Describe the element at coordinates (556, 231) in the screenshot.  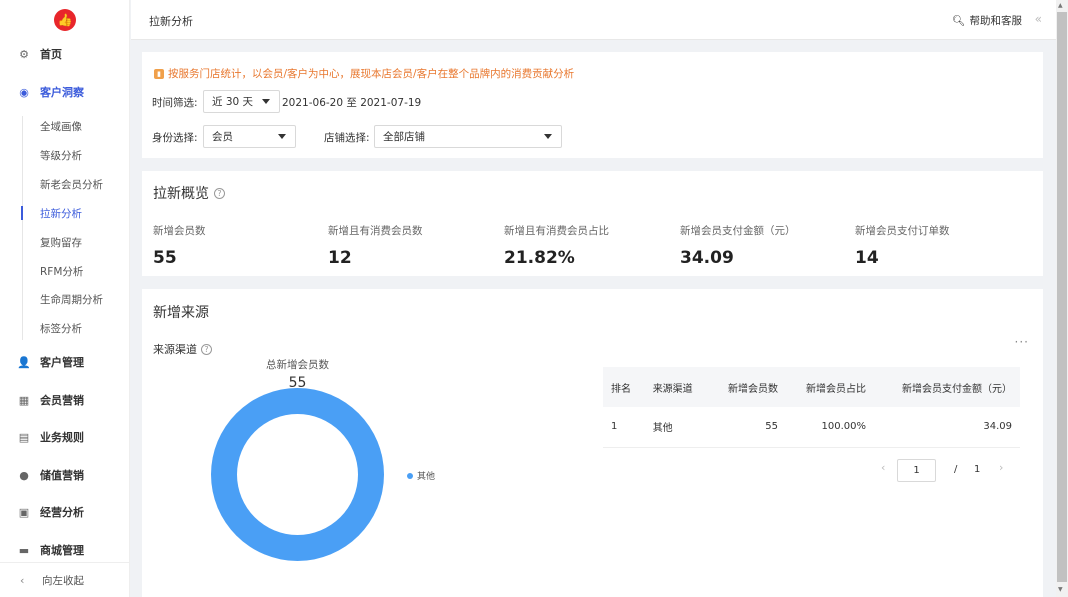
I see `metric-label: 新增且有消费会员占比` at that location.